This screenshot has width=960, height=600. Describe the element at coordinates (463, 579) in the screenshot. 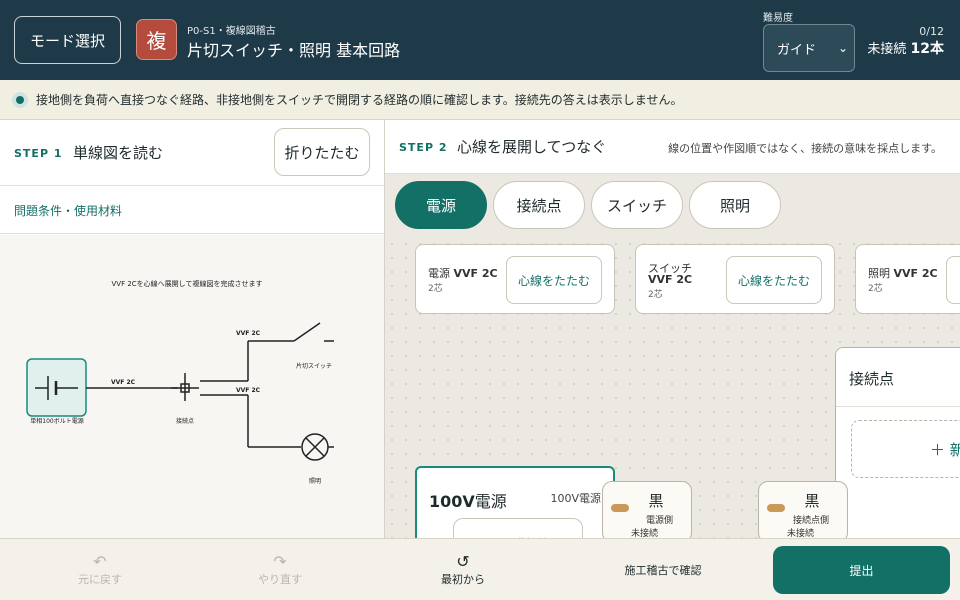

I see `restart-label: 最初から` at that location.